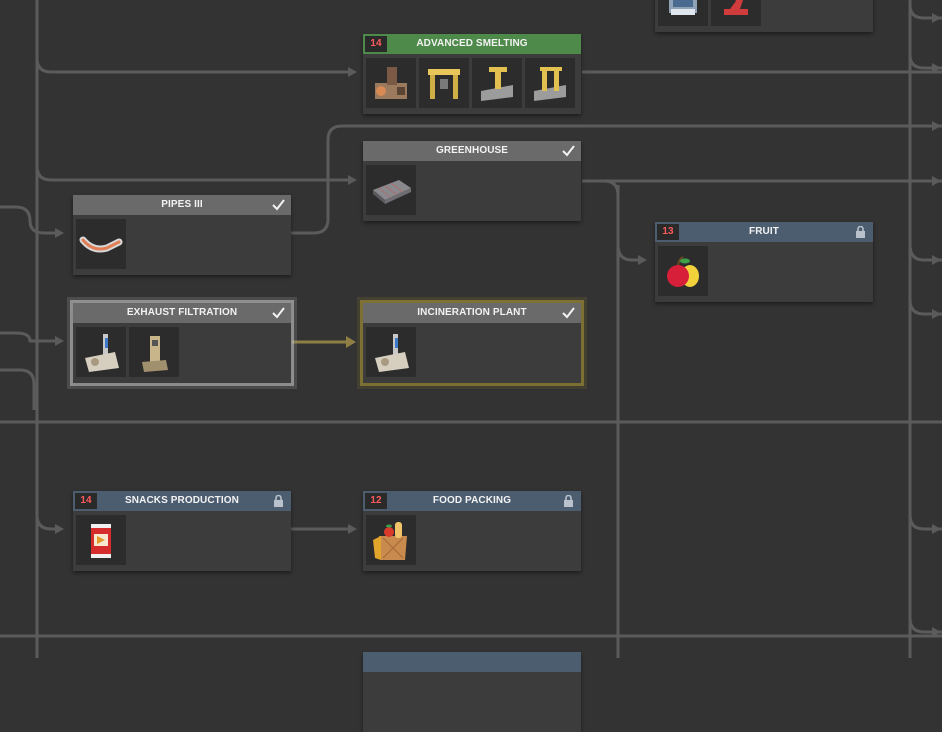  What do you see at coordinates (764, 262) in the screenshot?
I see `node-fruit: 13 FRUIT` at bounding box center [764, 262].